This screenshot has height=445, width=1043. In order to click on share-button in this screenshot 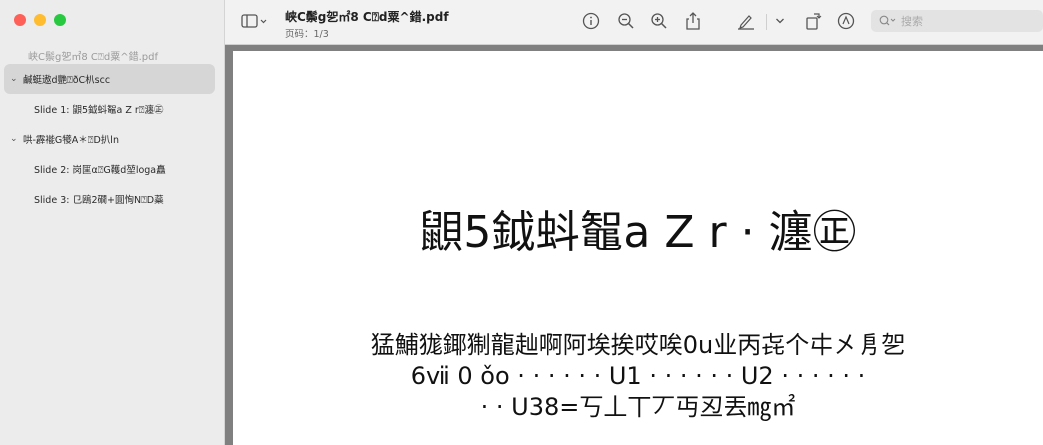, I will do `click(693, 21)`.